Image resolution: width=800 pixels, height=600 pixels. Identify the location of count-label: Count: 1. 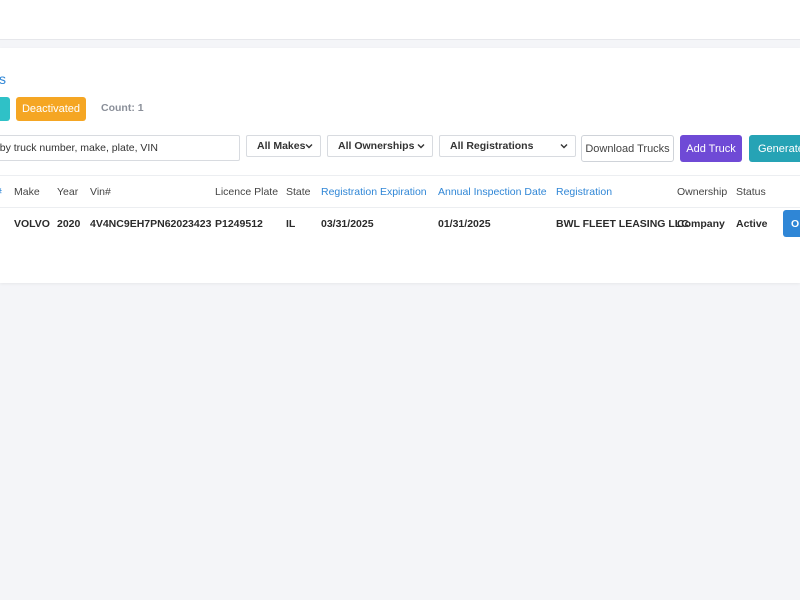
(122, 108).